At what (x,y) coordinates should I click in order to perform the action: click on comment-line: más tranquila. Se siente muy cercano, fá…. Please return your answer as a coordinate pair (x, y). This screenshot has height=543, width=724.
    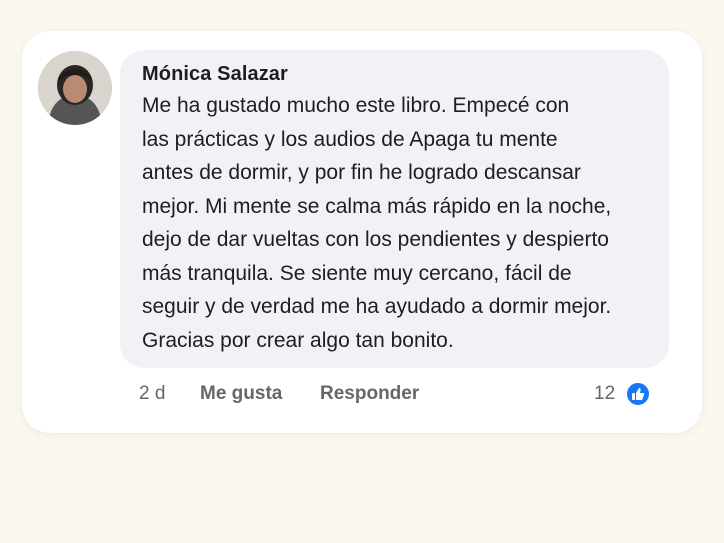
    Looking at the image, I should click on (357, 273).